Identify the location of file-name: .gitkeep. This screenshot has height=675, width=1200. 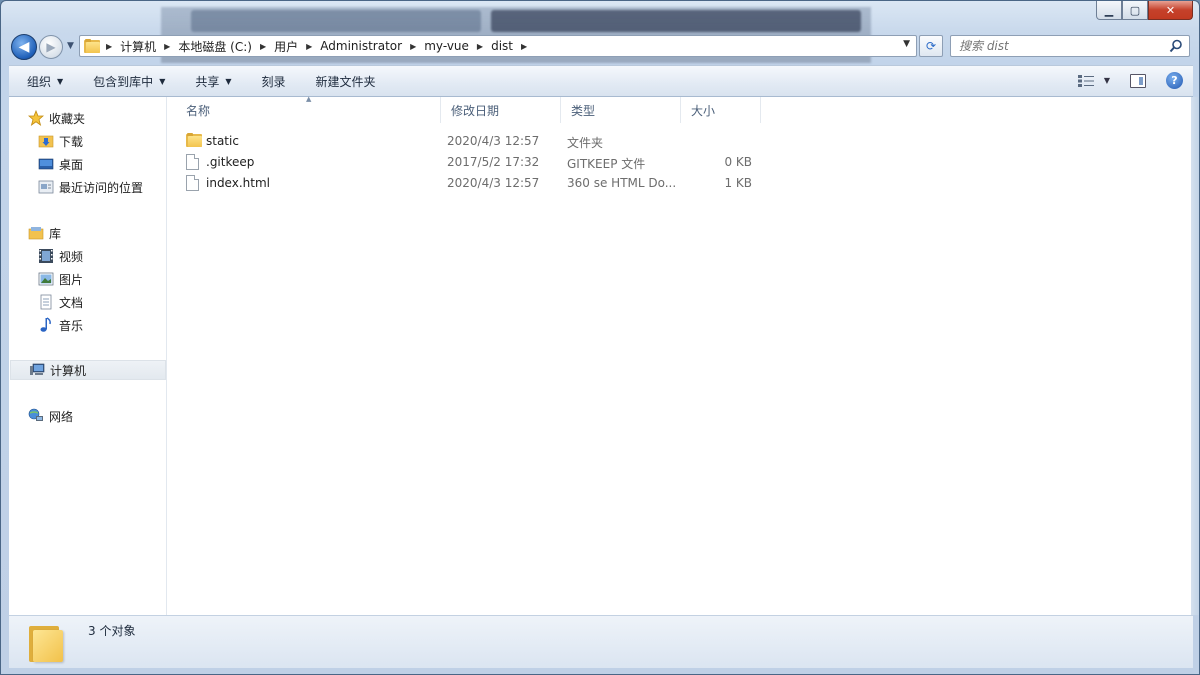
(230, 162).